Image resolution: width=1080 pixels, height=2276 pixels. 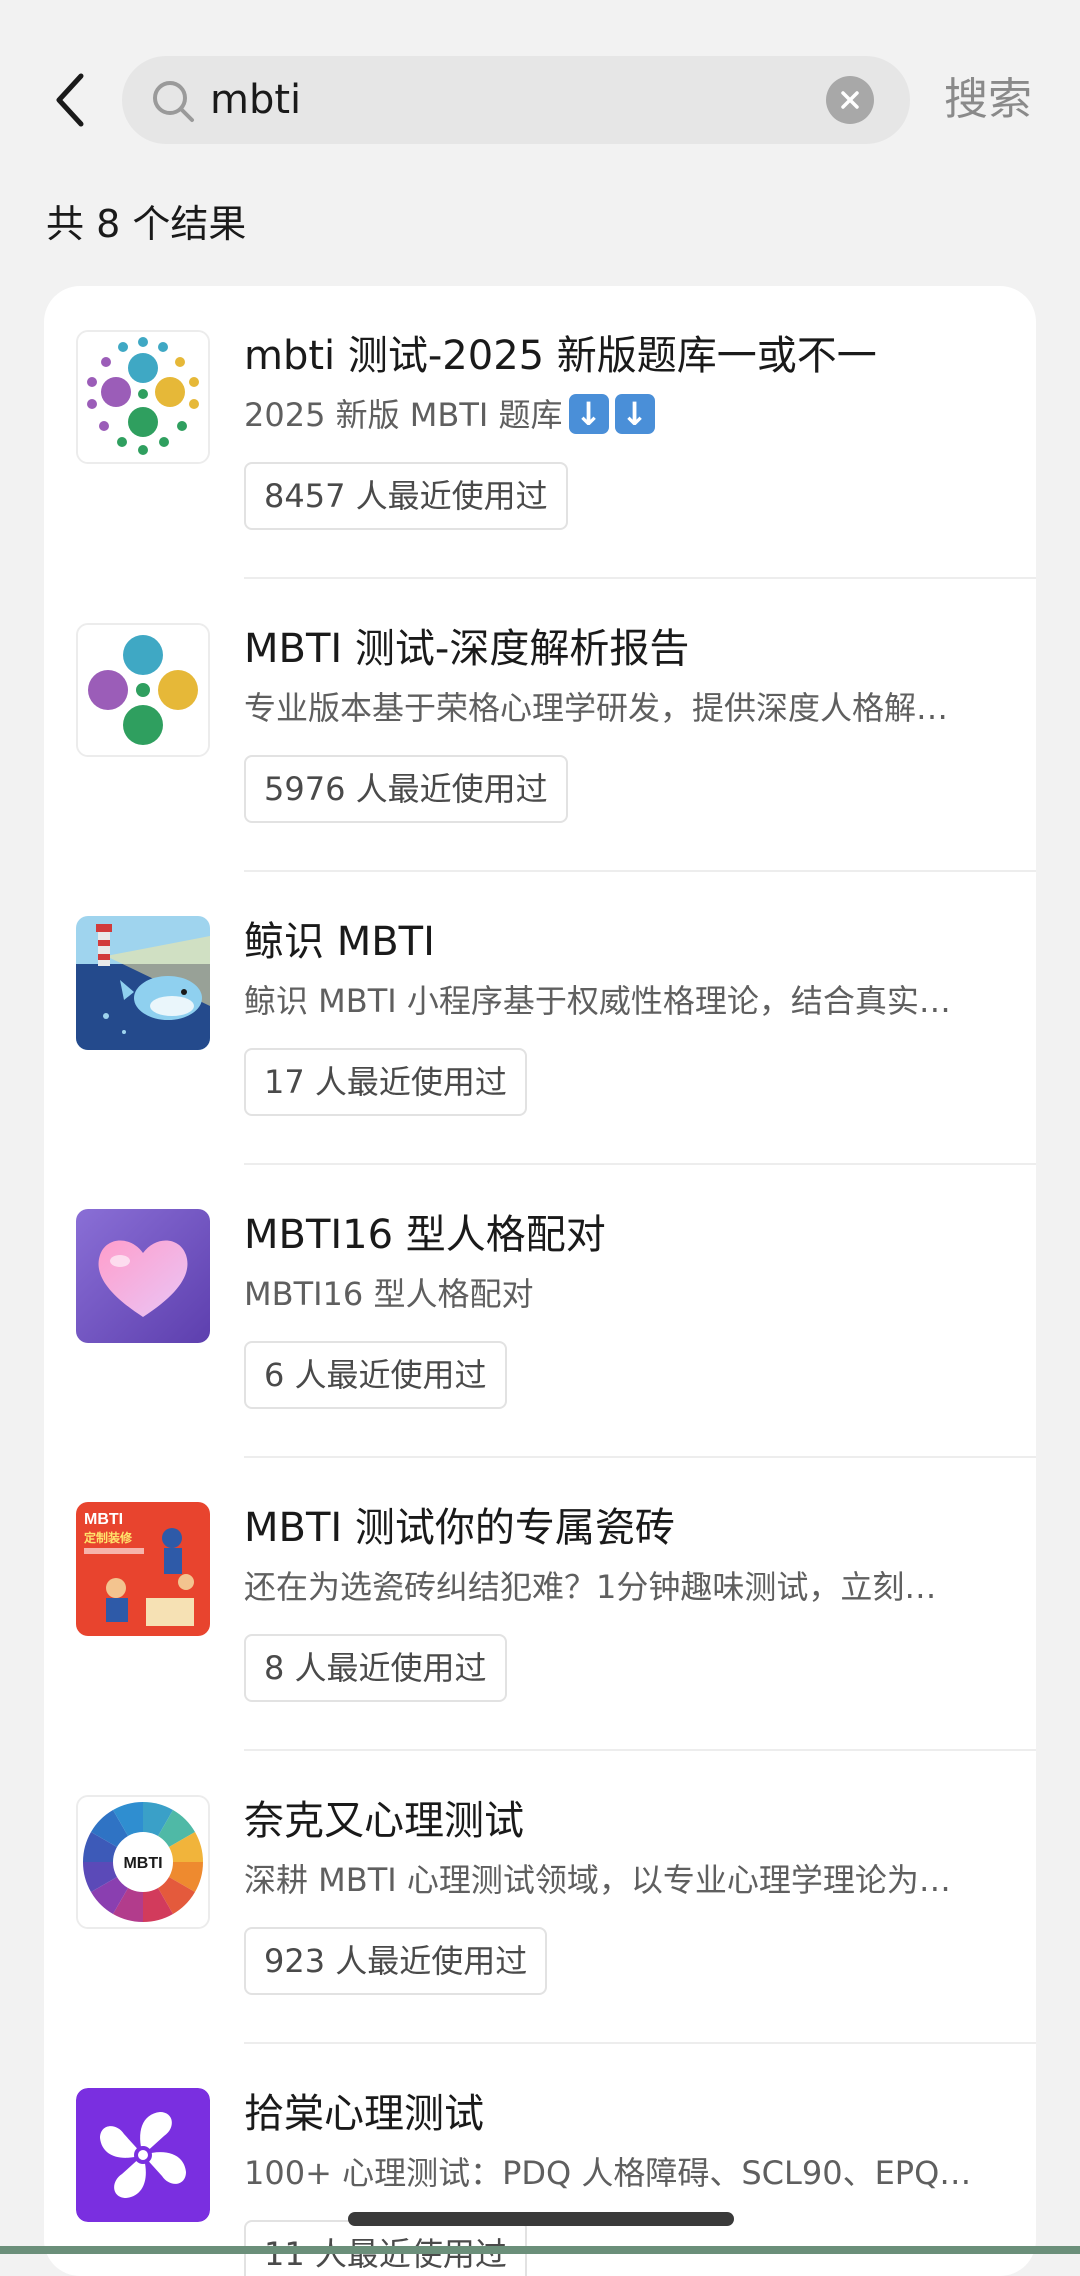 What do you see at coordinates (406, 789) in the screenshot?
I see `usage-badge: 5976 人最近使用过` at bounding box center [406, 789].